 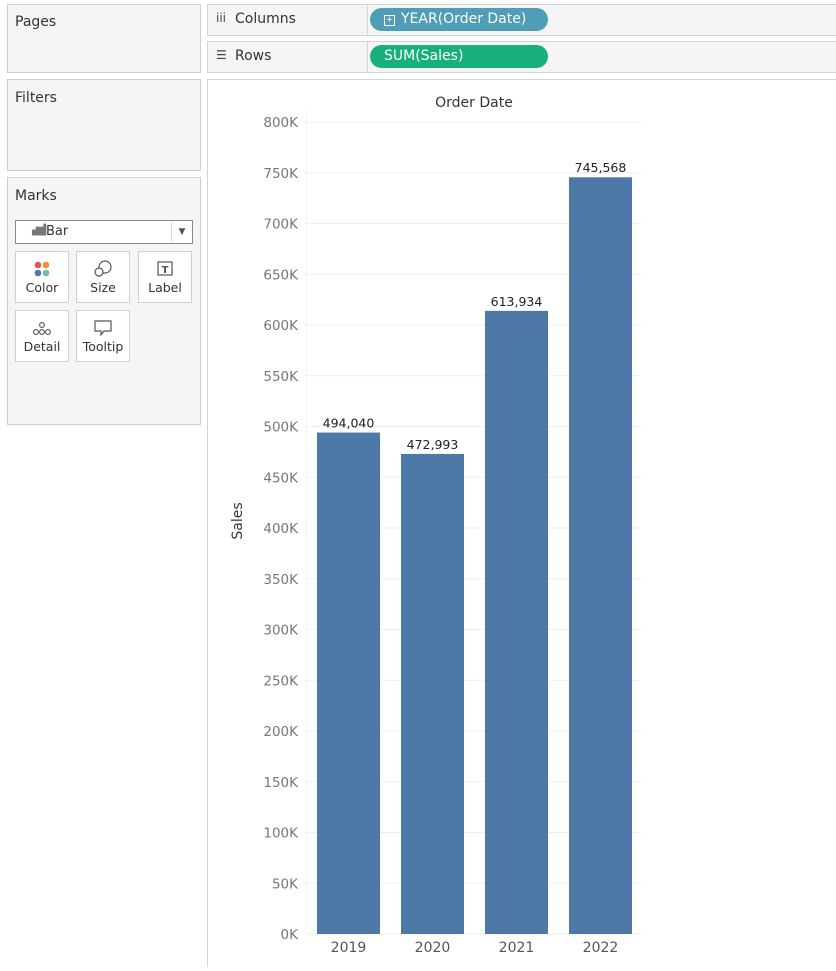 What do you see at coordinates (281, 732) in the screenshot?
I see `y-tick-label: 200K` at bounding box center [281, 732].